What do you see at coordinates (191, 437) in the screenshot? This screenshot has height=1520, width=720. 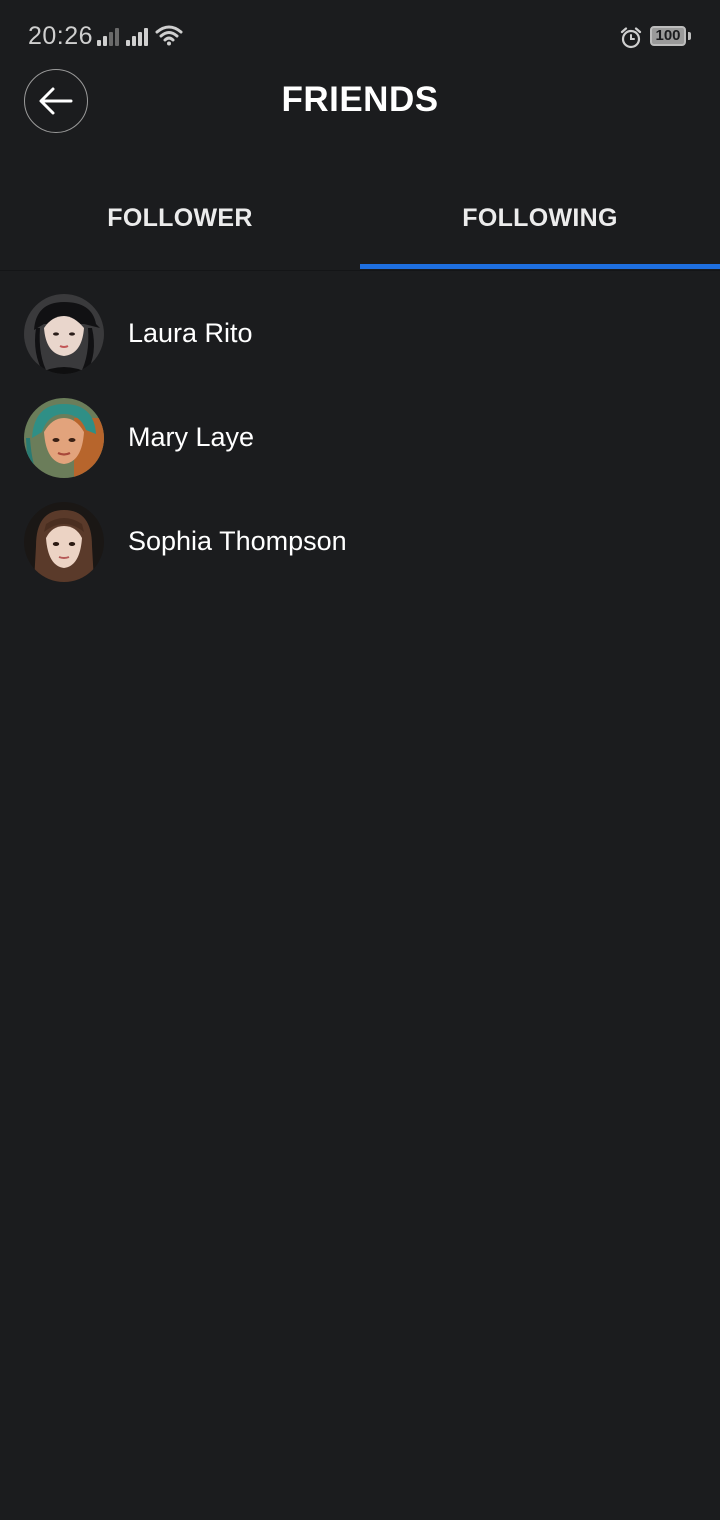 I see `friend-name: Mary Laye` at bounding box center [191, 437].